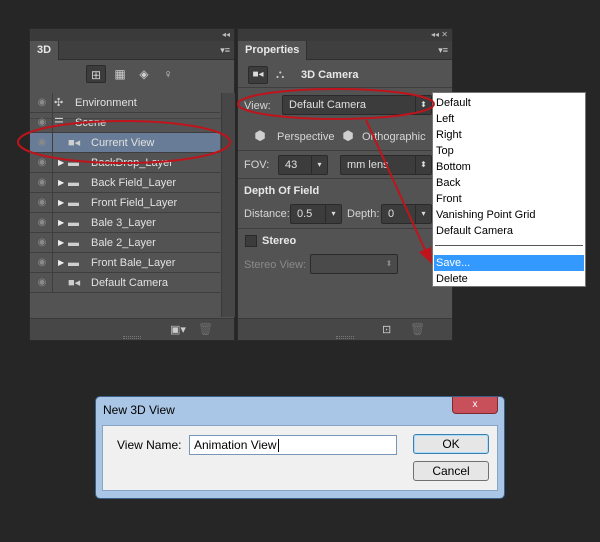 The image size is (600, 542). I want to click on dialog-title: New 3D View, so click(139, 410).